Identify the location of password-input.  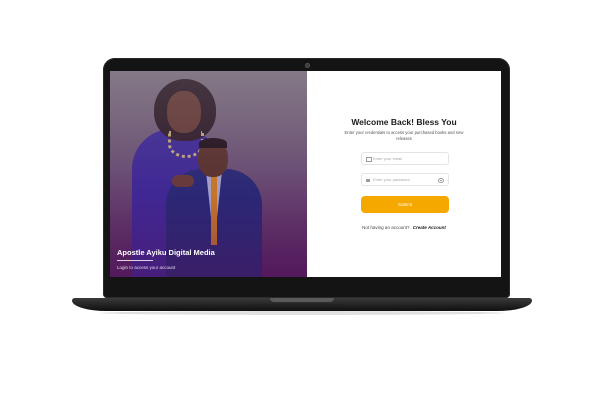
(406, 179).